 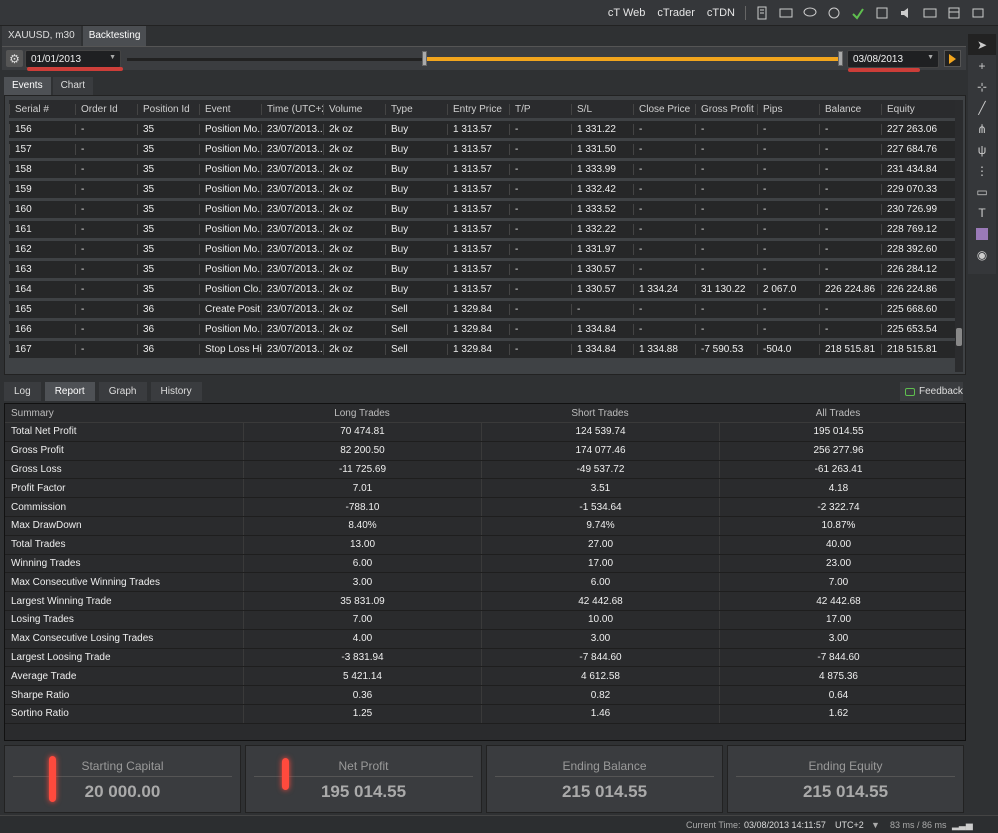 I want to click on grid-icon: ⋮, so click(x=982, y=170).